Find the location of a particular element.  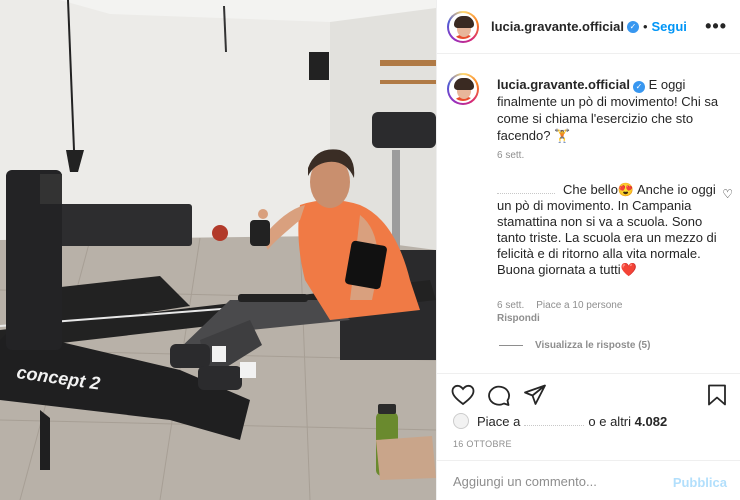

likes-summary: Piace a o e altri 4.082 is located at coordinates (560, 421).